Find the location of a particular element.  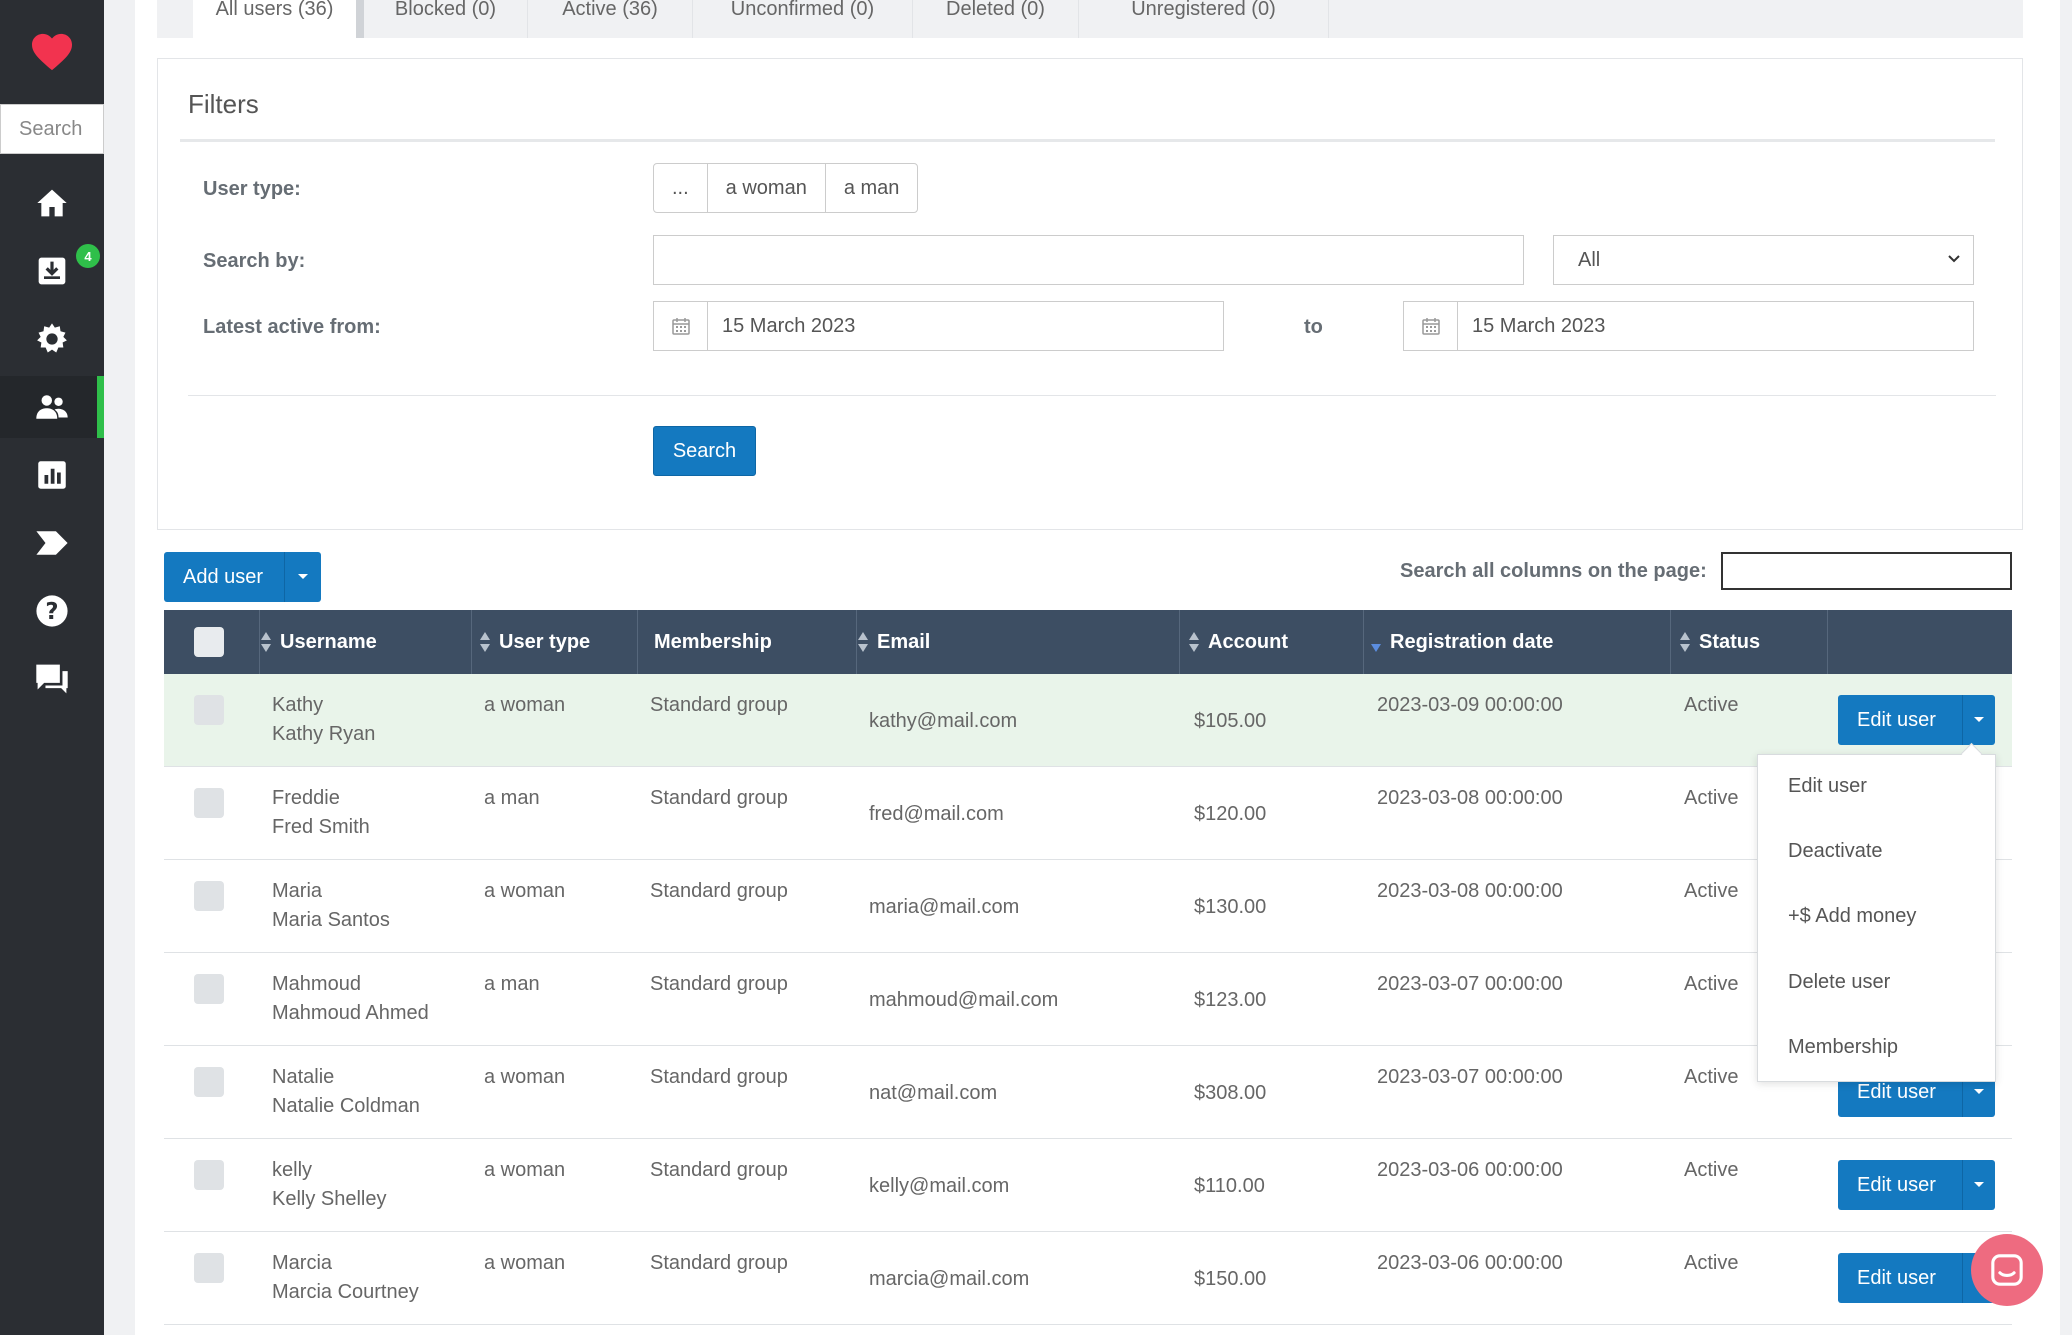

user-type: a woman is located at coordinates (525, 1170).